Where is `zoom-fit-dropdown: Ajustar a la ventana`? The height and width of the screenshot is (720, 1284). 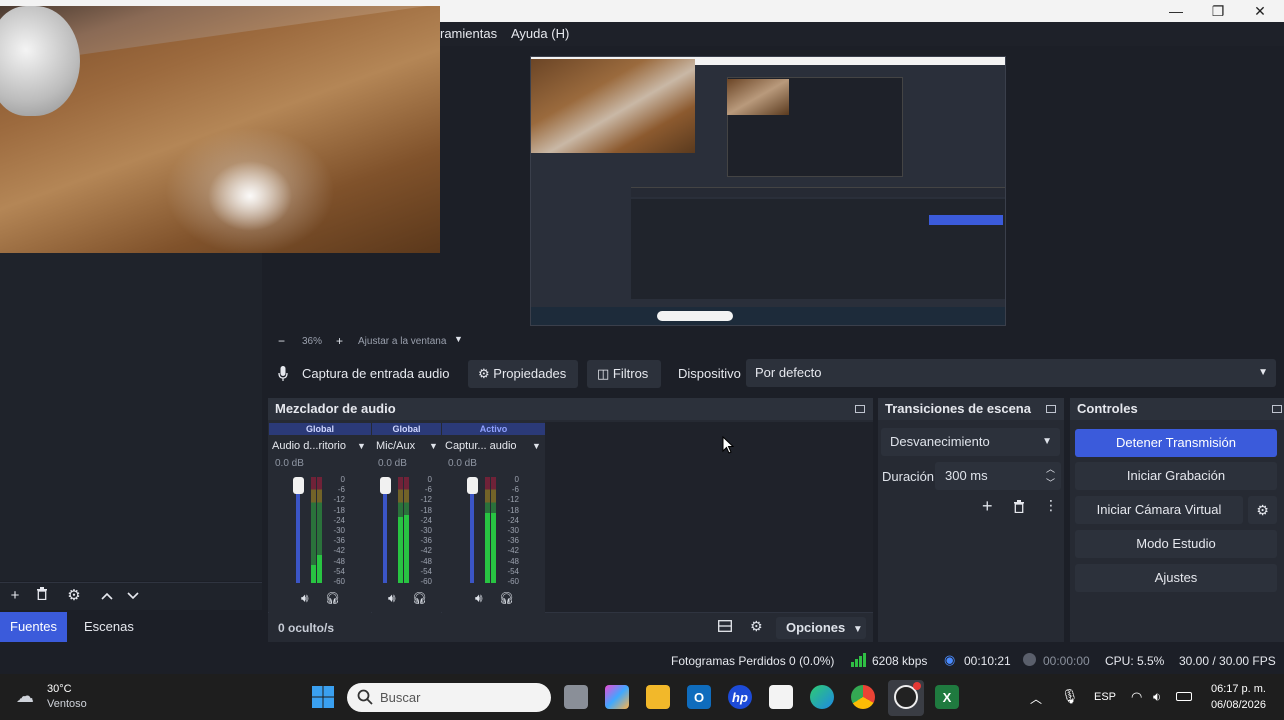
zoom-fit-dropdown: Ajustar a la ventana is located at coordinates (402, 341).